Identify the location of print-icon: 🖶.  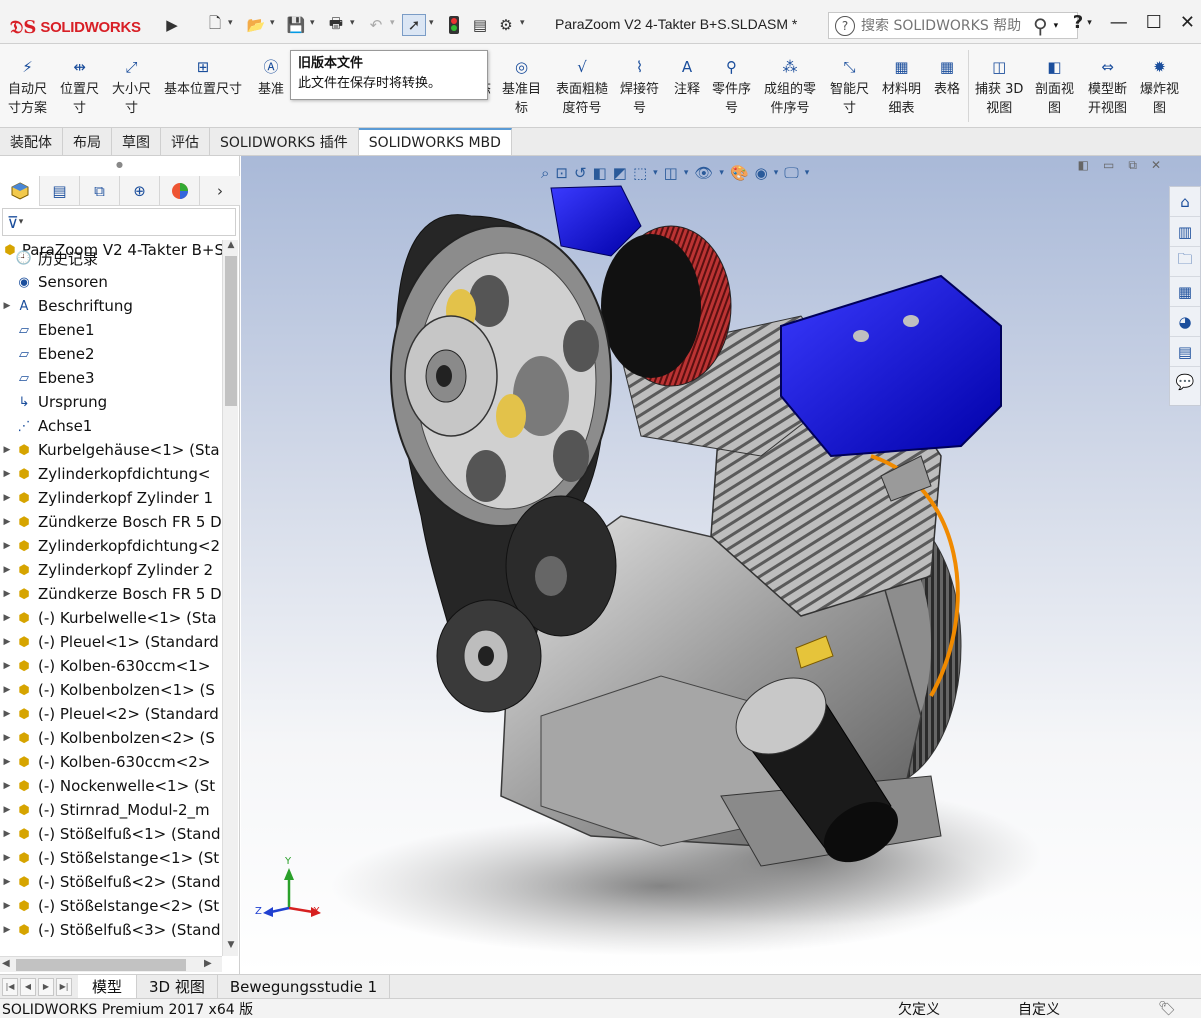
(336, 25).